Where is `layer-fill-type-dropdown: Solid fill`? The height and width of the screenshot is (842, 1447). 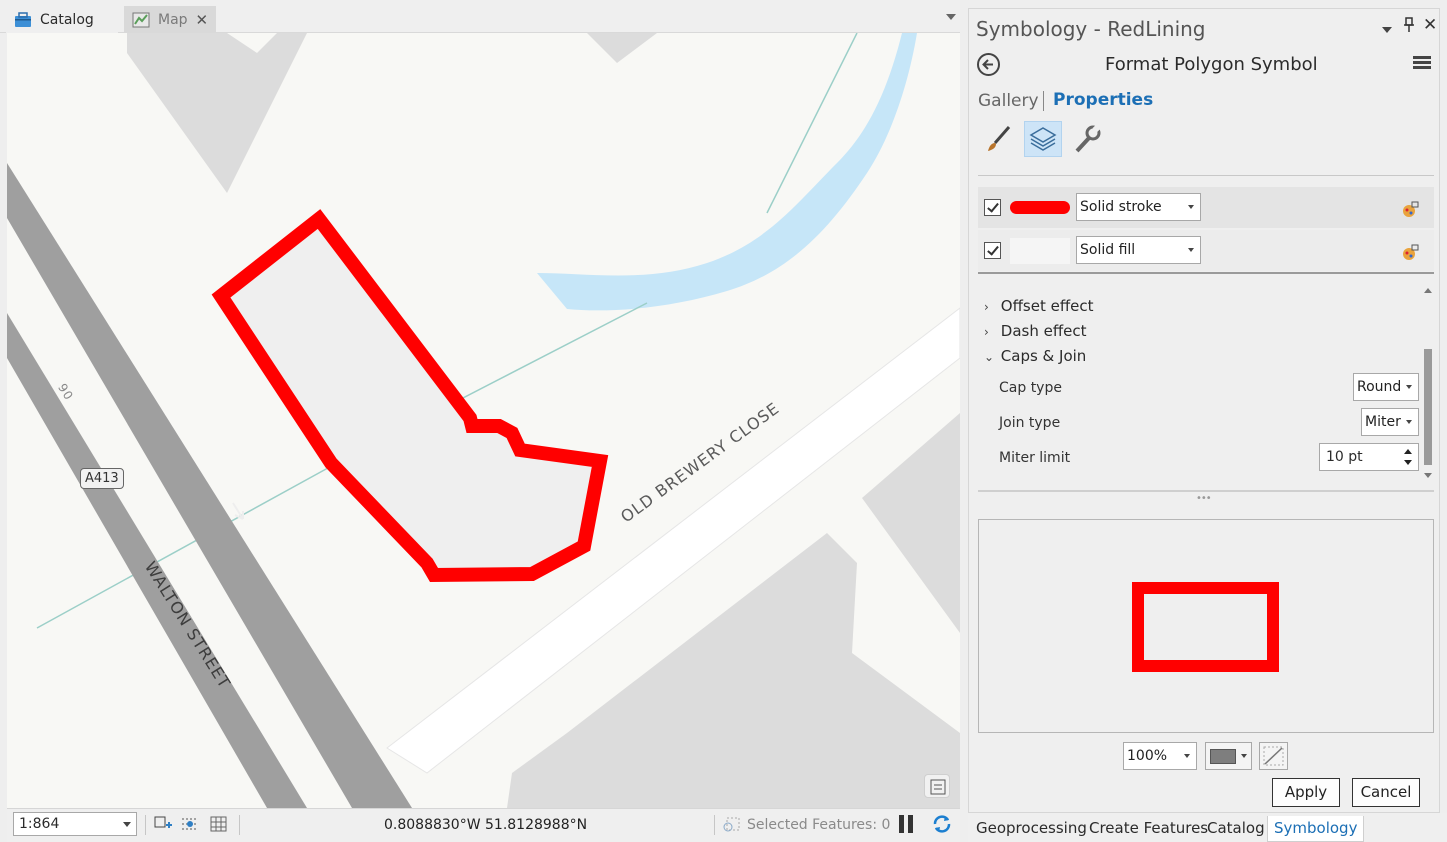 layer-fill-type-dropdown: Solid fill is located at coordinates (1138, 250).